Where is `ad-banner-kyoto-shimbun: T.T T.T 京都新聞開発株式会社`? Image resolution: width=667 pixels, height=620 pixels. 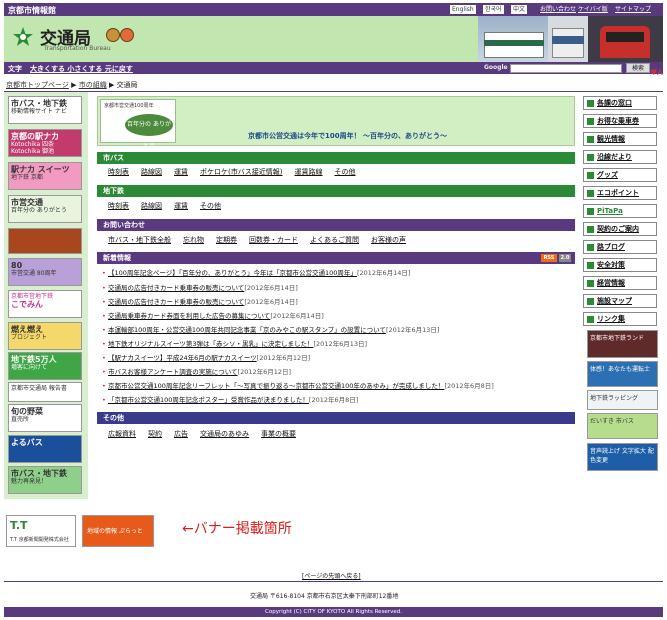 ad-banner-kyoto-shimbun: T.T T.T 京都新聞開発株式会社 is located at coordinates (41, 531).